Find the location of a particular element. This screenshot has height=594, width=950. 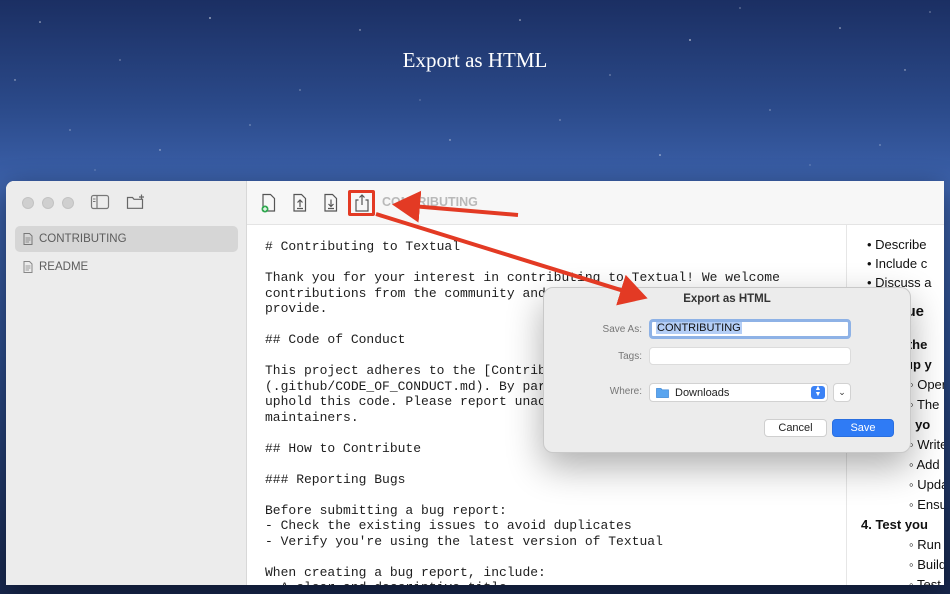

save-as-input: CONTRIBUTING is located at coordinates (750, 329).